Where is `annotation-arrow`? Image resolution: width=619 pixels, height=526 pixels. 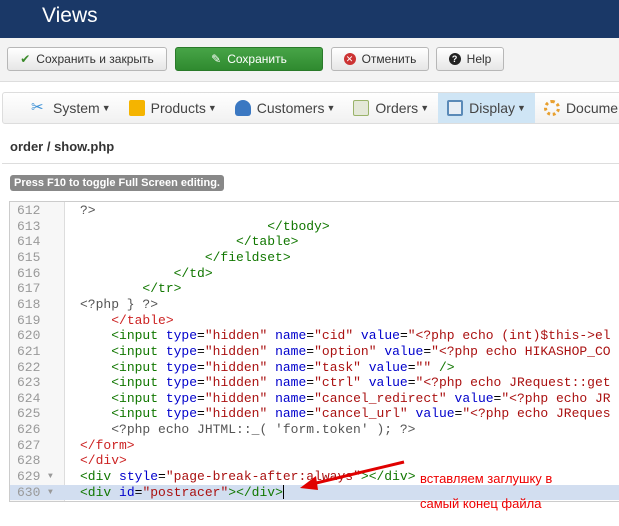
annotation-arrow is located at coordinates (352, 475).